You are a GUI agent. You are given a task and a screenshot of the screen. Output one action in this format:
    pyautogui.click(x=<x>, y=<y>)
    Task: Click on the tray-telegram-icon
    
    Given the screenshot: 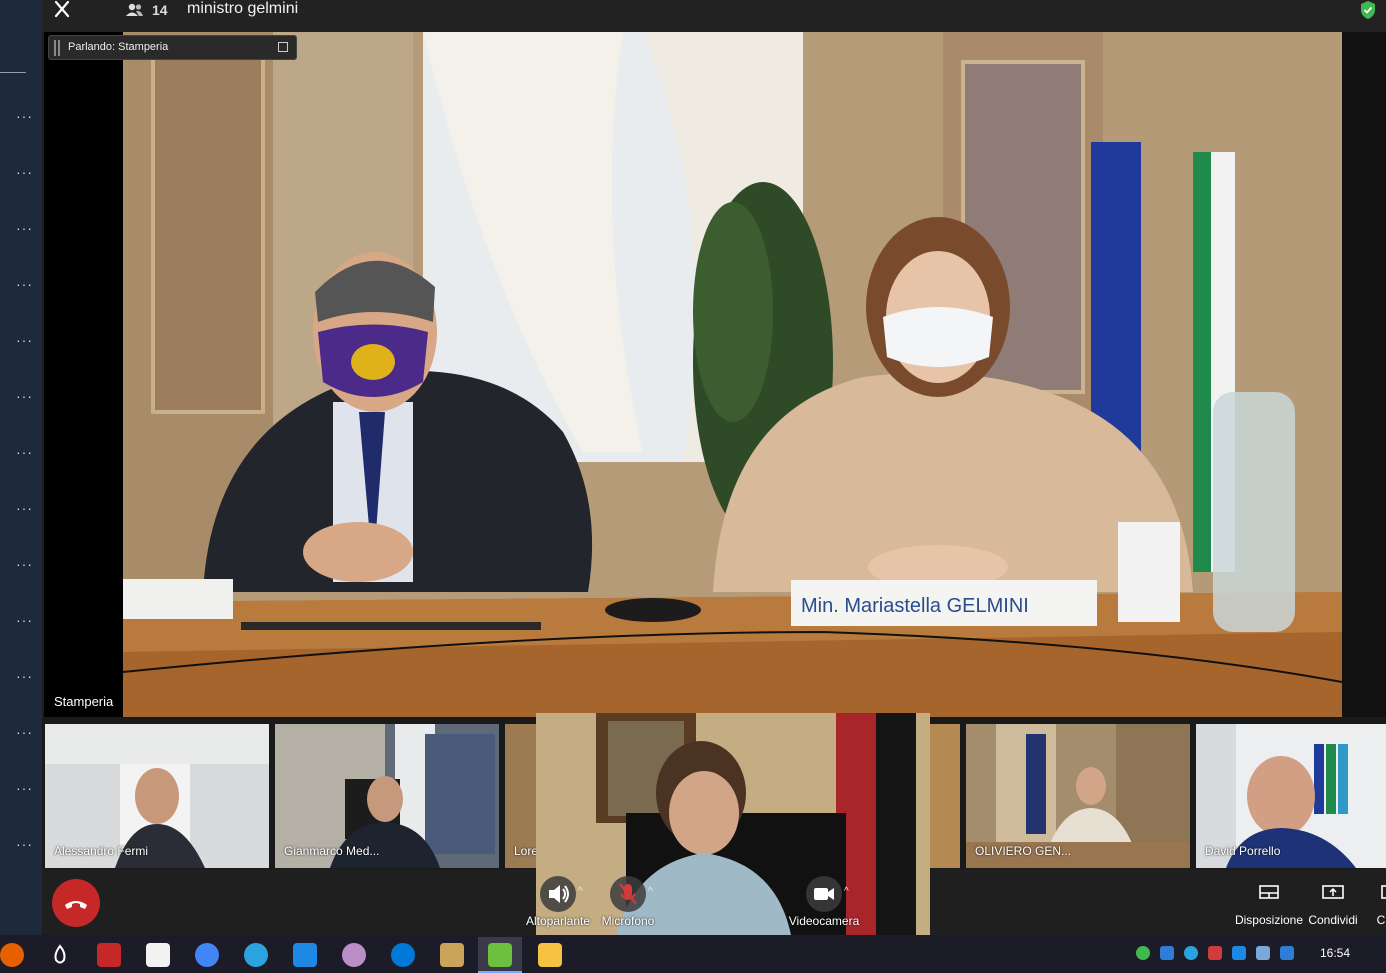 What is the action you would take?
    pyautogui.click(x=1191, y=953)
    